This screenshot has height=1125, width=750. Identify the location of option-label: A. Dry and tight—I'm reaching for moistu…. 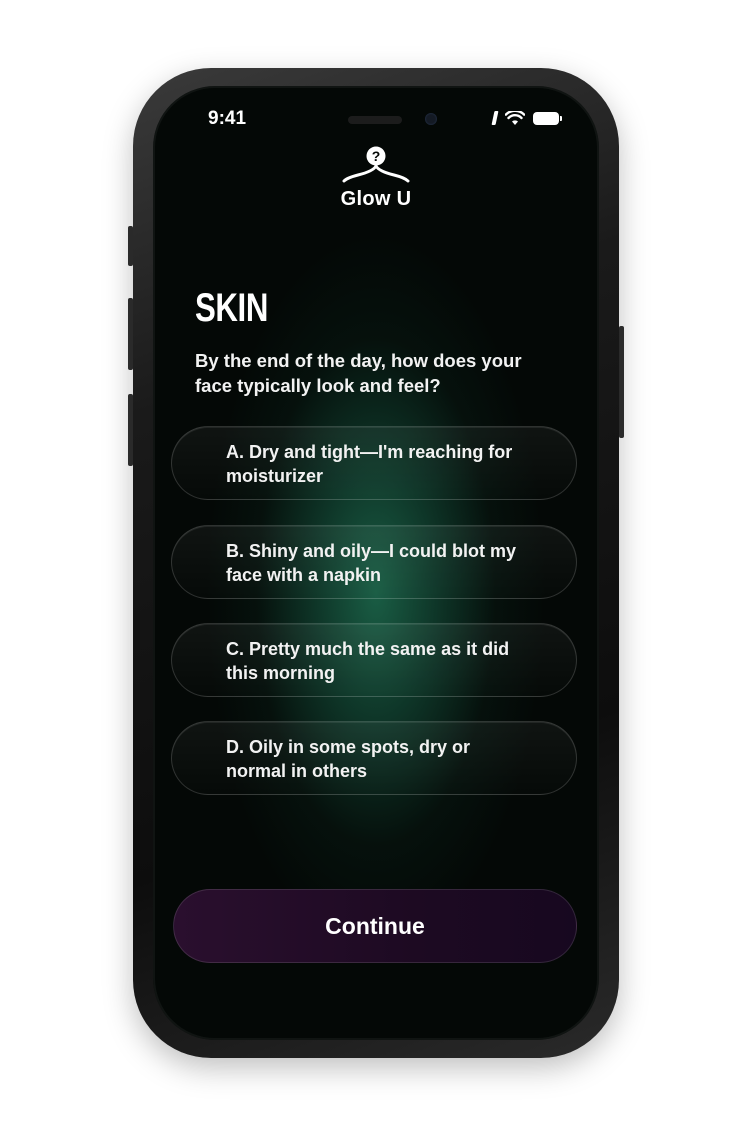
(369, 464).